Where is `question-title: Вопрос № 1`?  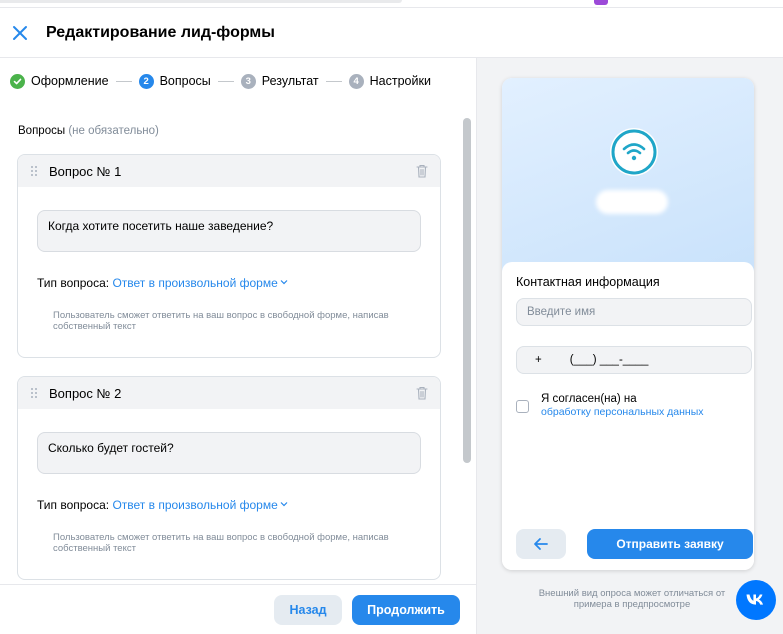
question-title: Вопрос № 1 is located at coordinates (85, 171).